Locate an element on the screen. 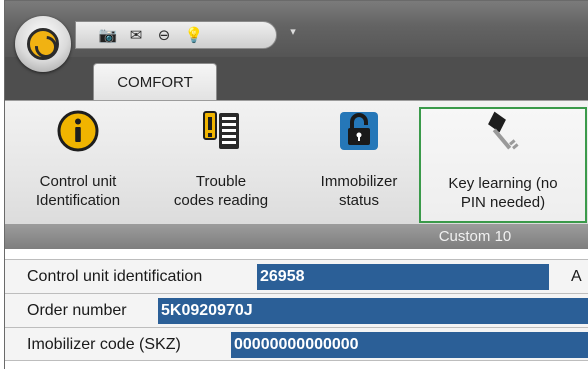 Image resolution: width=588 pixels, height=369 pixels. minus-circle-icon: ⊖ is located at coordinates (164, 35).